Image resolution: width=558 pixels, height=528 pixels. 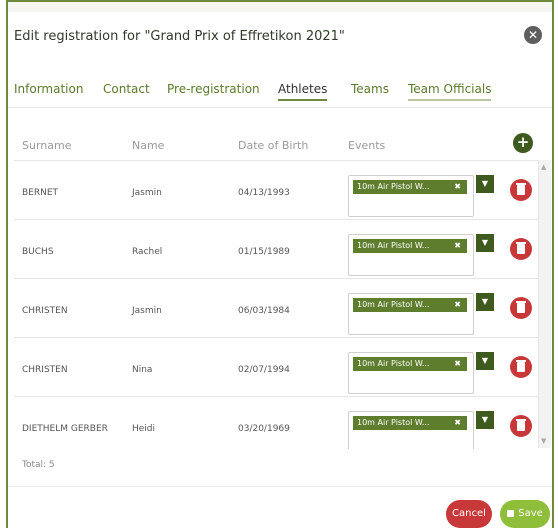 I want to click on save-disk-icon, so click(x=511, y=513).